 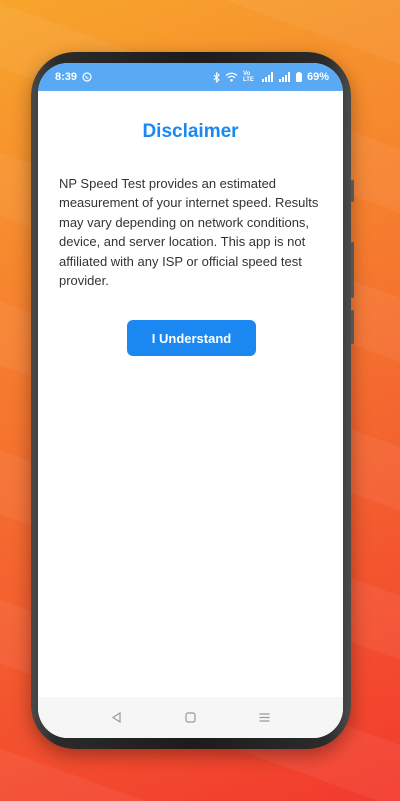 What do you see at coordinates (66, 77) in the screenshot?
I see `status-time: 8:39` at bounding box center [66, 77].